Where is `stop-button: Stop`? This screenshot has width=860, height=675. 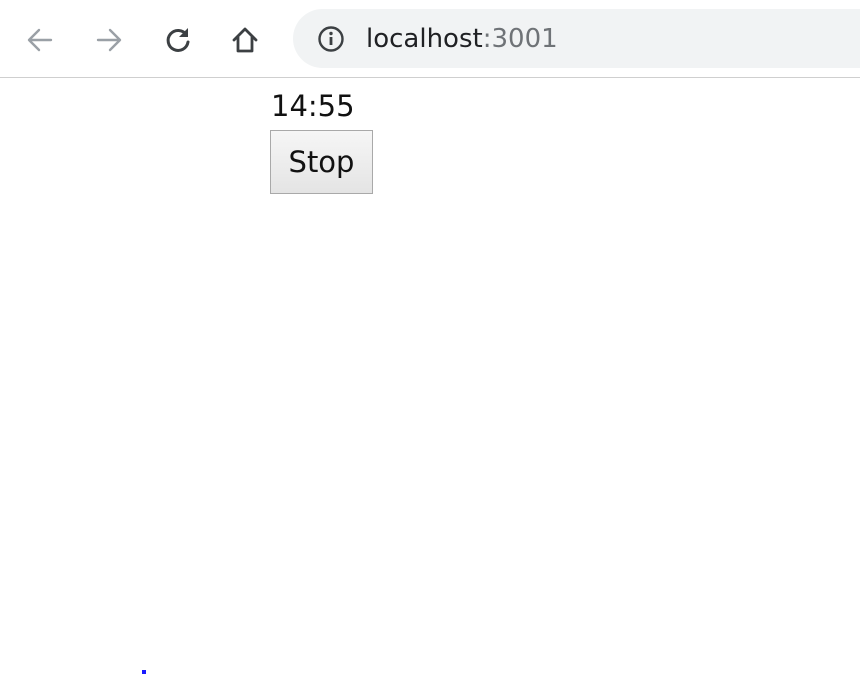
stop-button: Stop is located at coordinates (321, 162).